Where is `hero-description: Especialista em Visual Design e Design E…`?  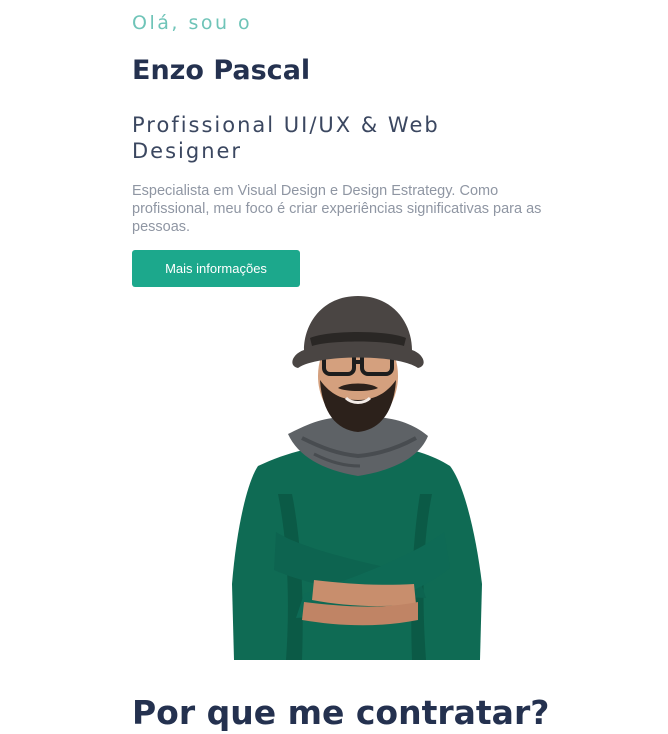
hero-description: Especialista em Visual Design e Design E… is located at coordinates (337, 209).